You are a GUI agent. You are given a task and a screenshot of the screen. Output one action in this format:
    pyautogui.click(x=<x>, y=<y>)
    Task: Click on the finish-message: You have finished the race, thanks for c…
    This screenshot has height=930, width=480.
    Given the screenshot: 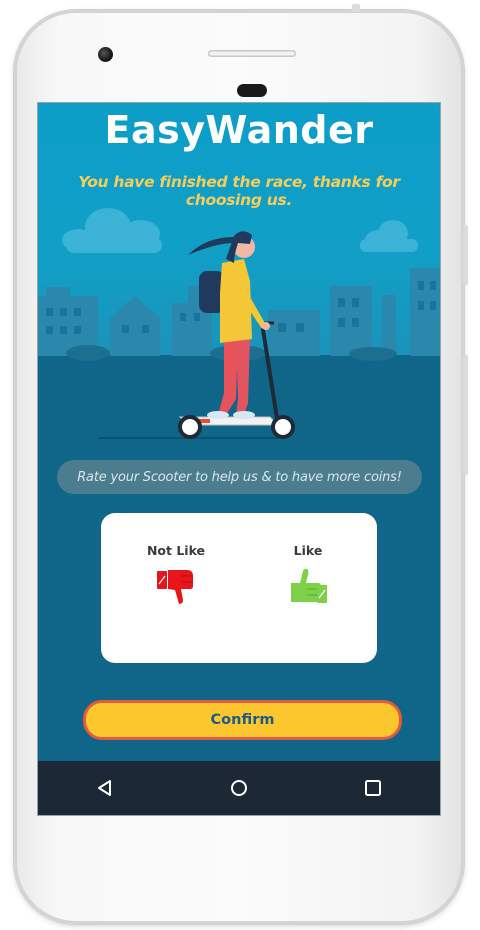 What is the action you would take?
    pyautogui.click(x=239, y=191)
    